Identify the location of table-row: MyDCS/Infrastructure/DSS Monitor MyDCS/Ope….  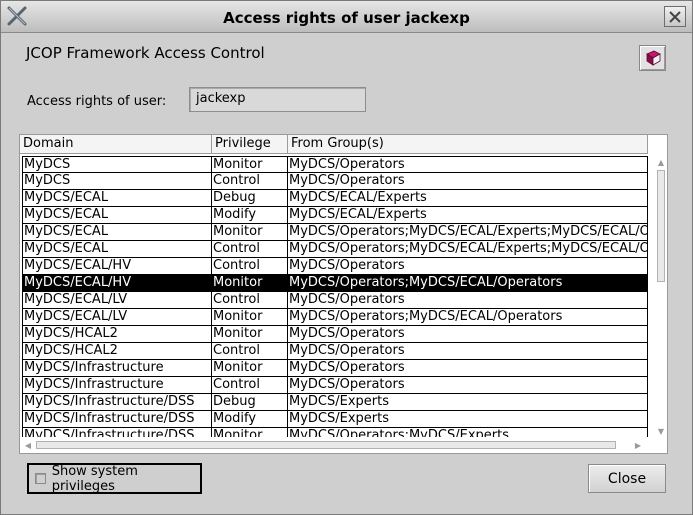
(335, 432).